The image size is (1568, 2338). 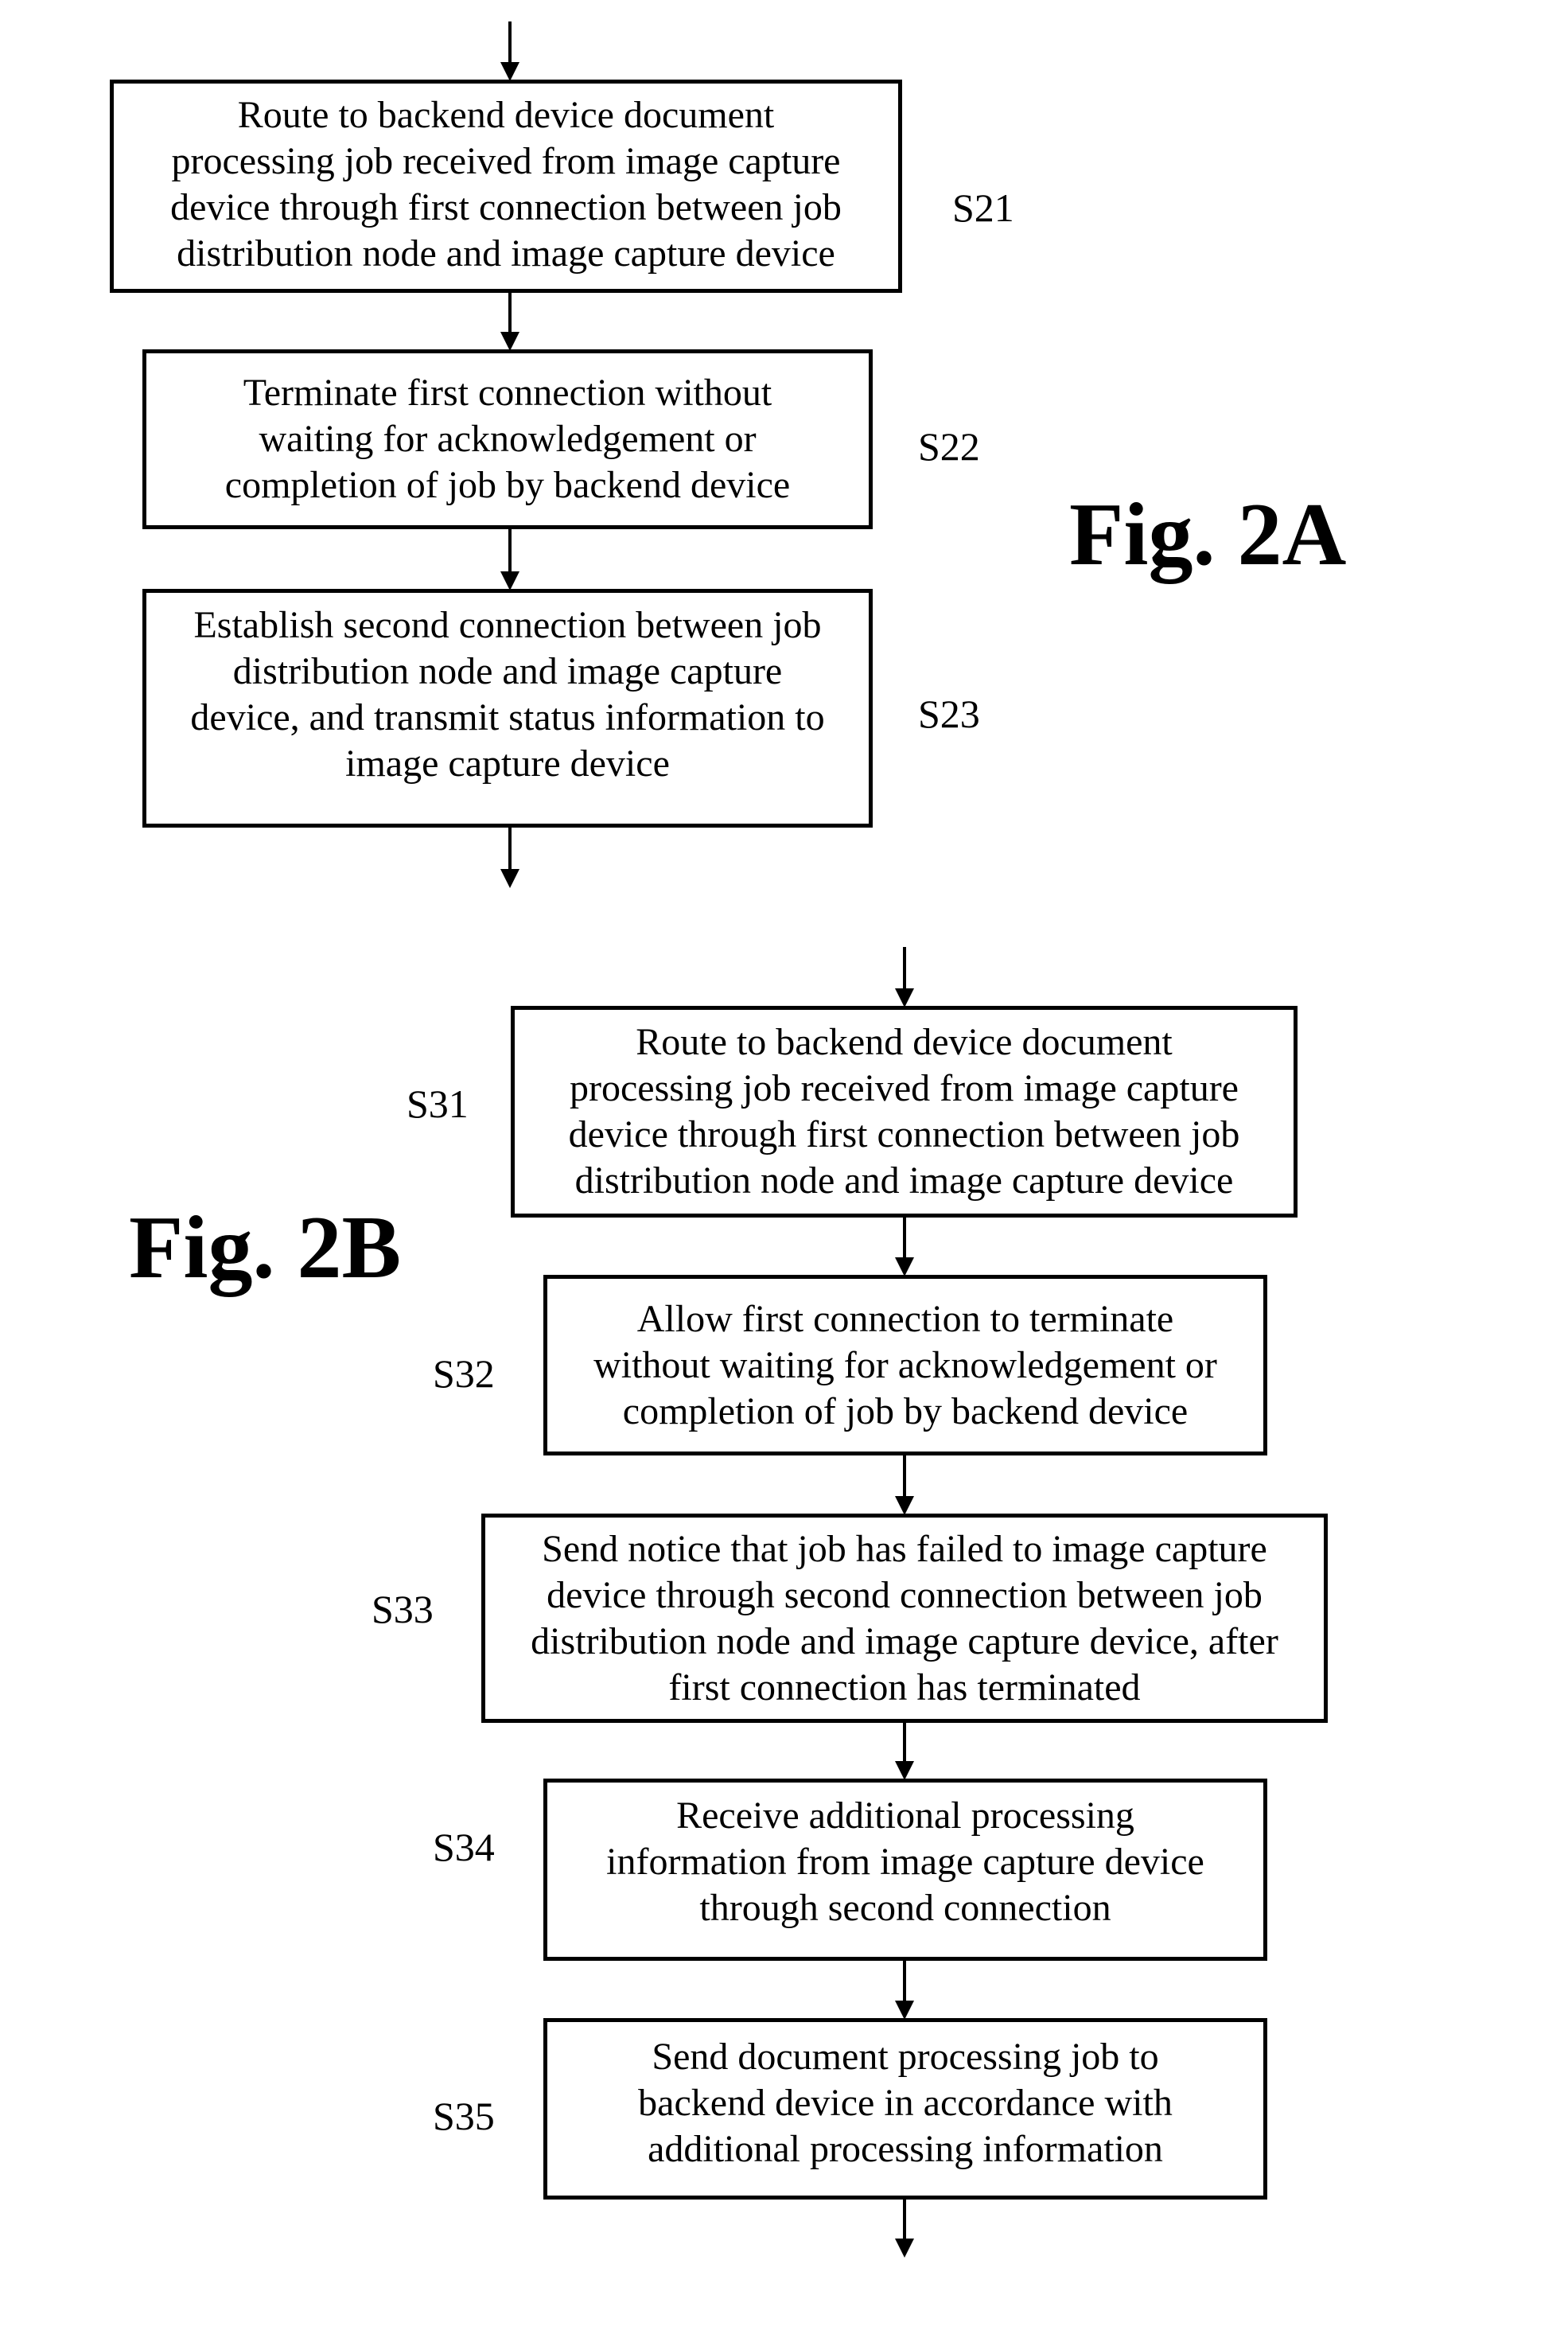 I want to click on step-label-s32: S32, so click(x=464, y=1373).